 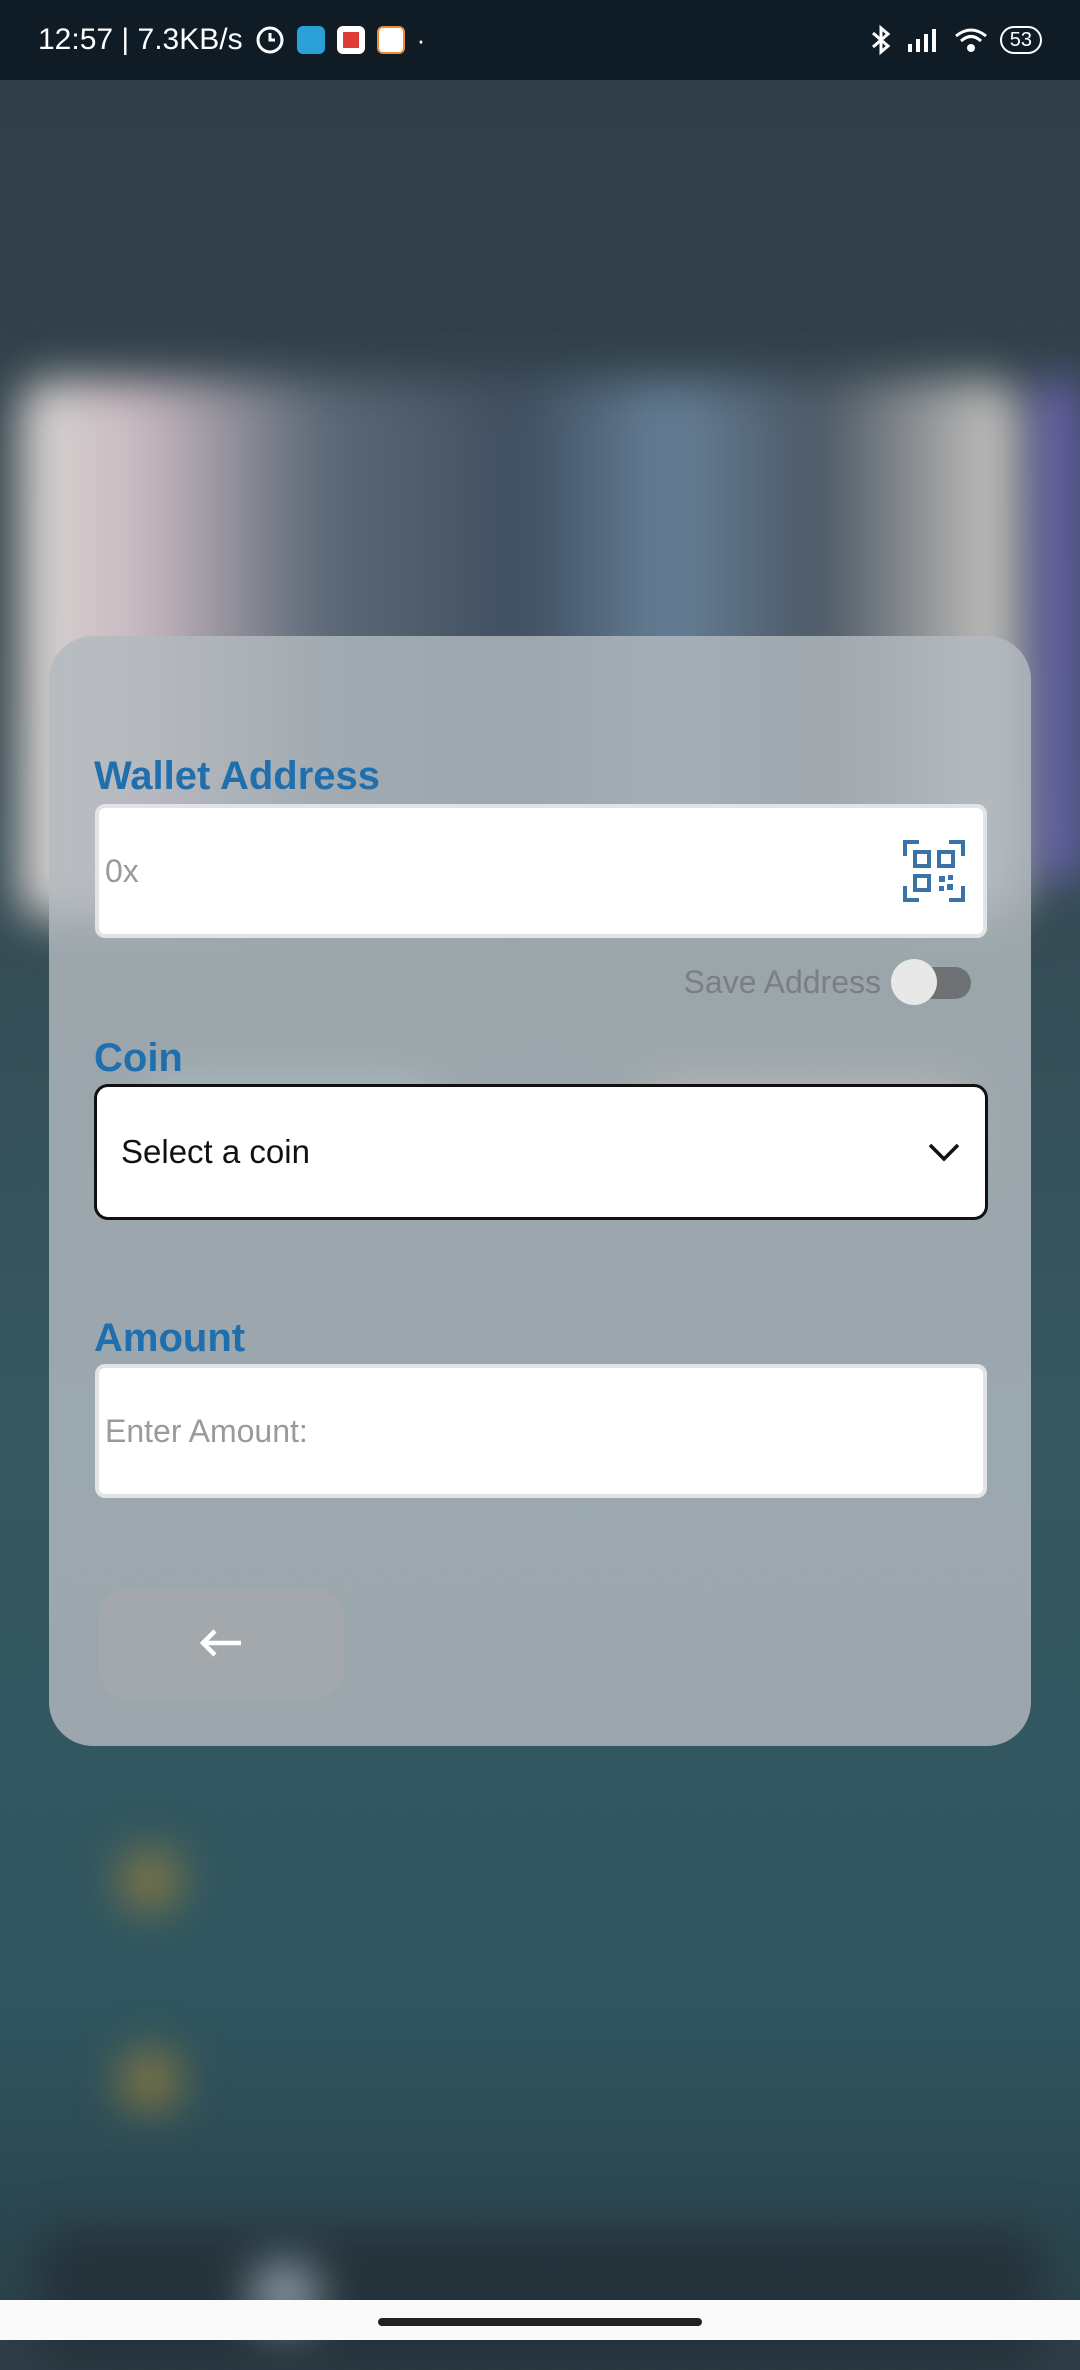 I want to click on coin-label: Coin, so click(x=138, y=1058).